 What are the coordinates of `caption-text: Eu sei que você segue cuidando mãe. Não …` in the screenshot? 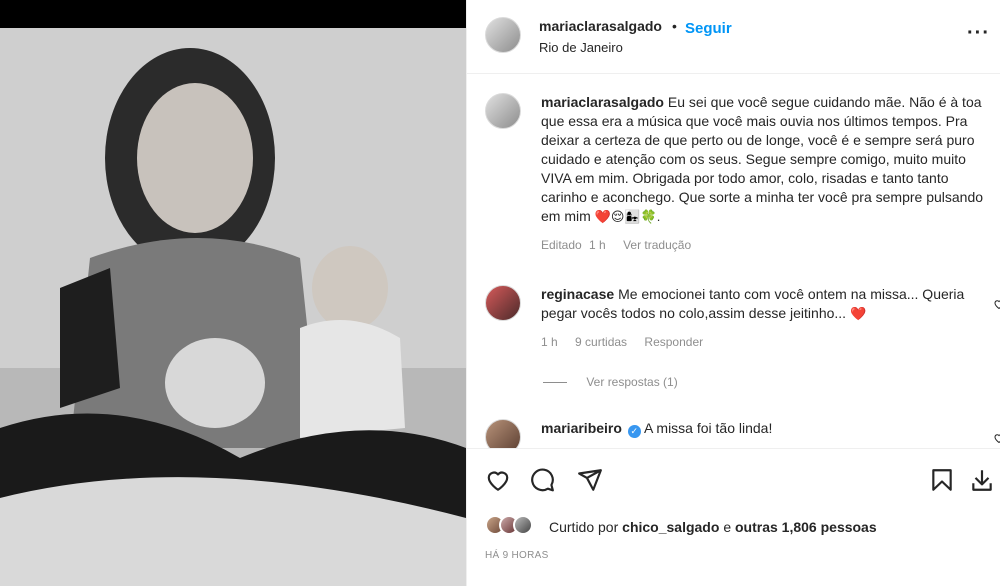 It's located at (762, 159).